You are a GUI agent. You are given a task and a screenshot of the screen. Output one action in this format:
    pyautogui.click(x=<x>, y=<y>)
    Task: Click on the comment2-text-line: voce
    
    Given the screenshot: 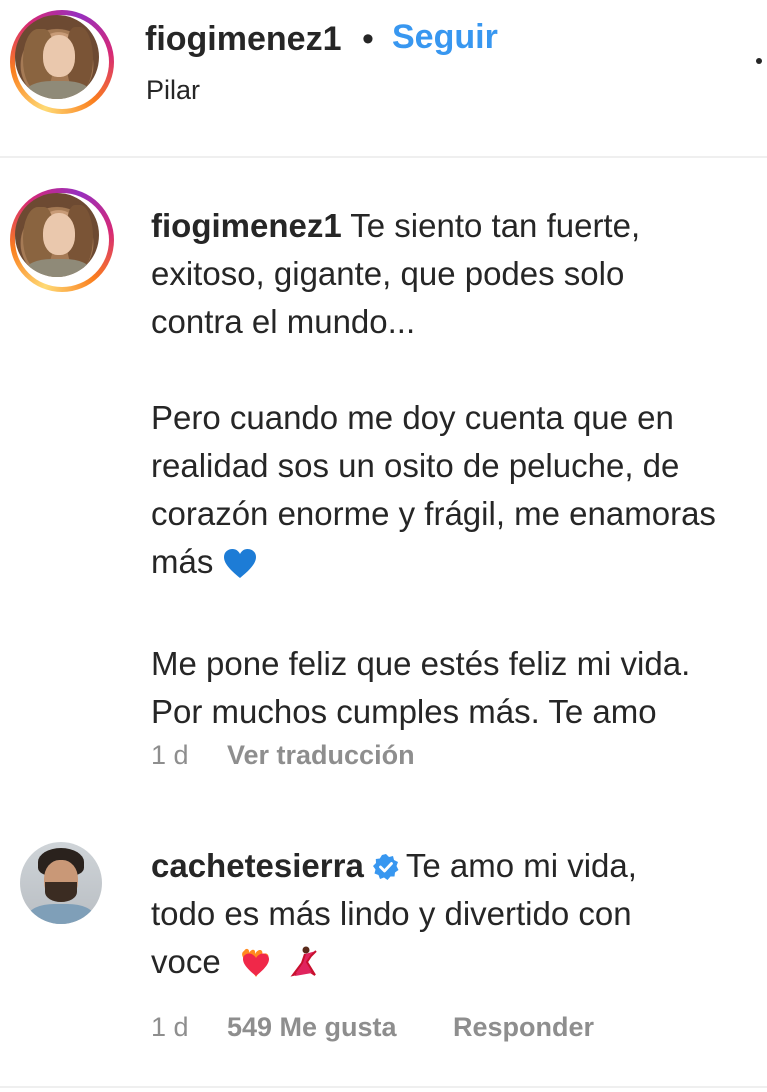 What is the action you would take?
    pyautogui.click(x=186, y=961)
    